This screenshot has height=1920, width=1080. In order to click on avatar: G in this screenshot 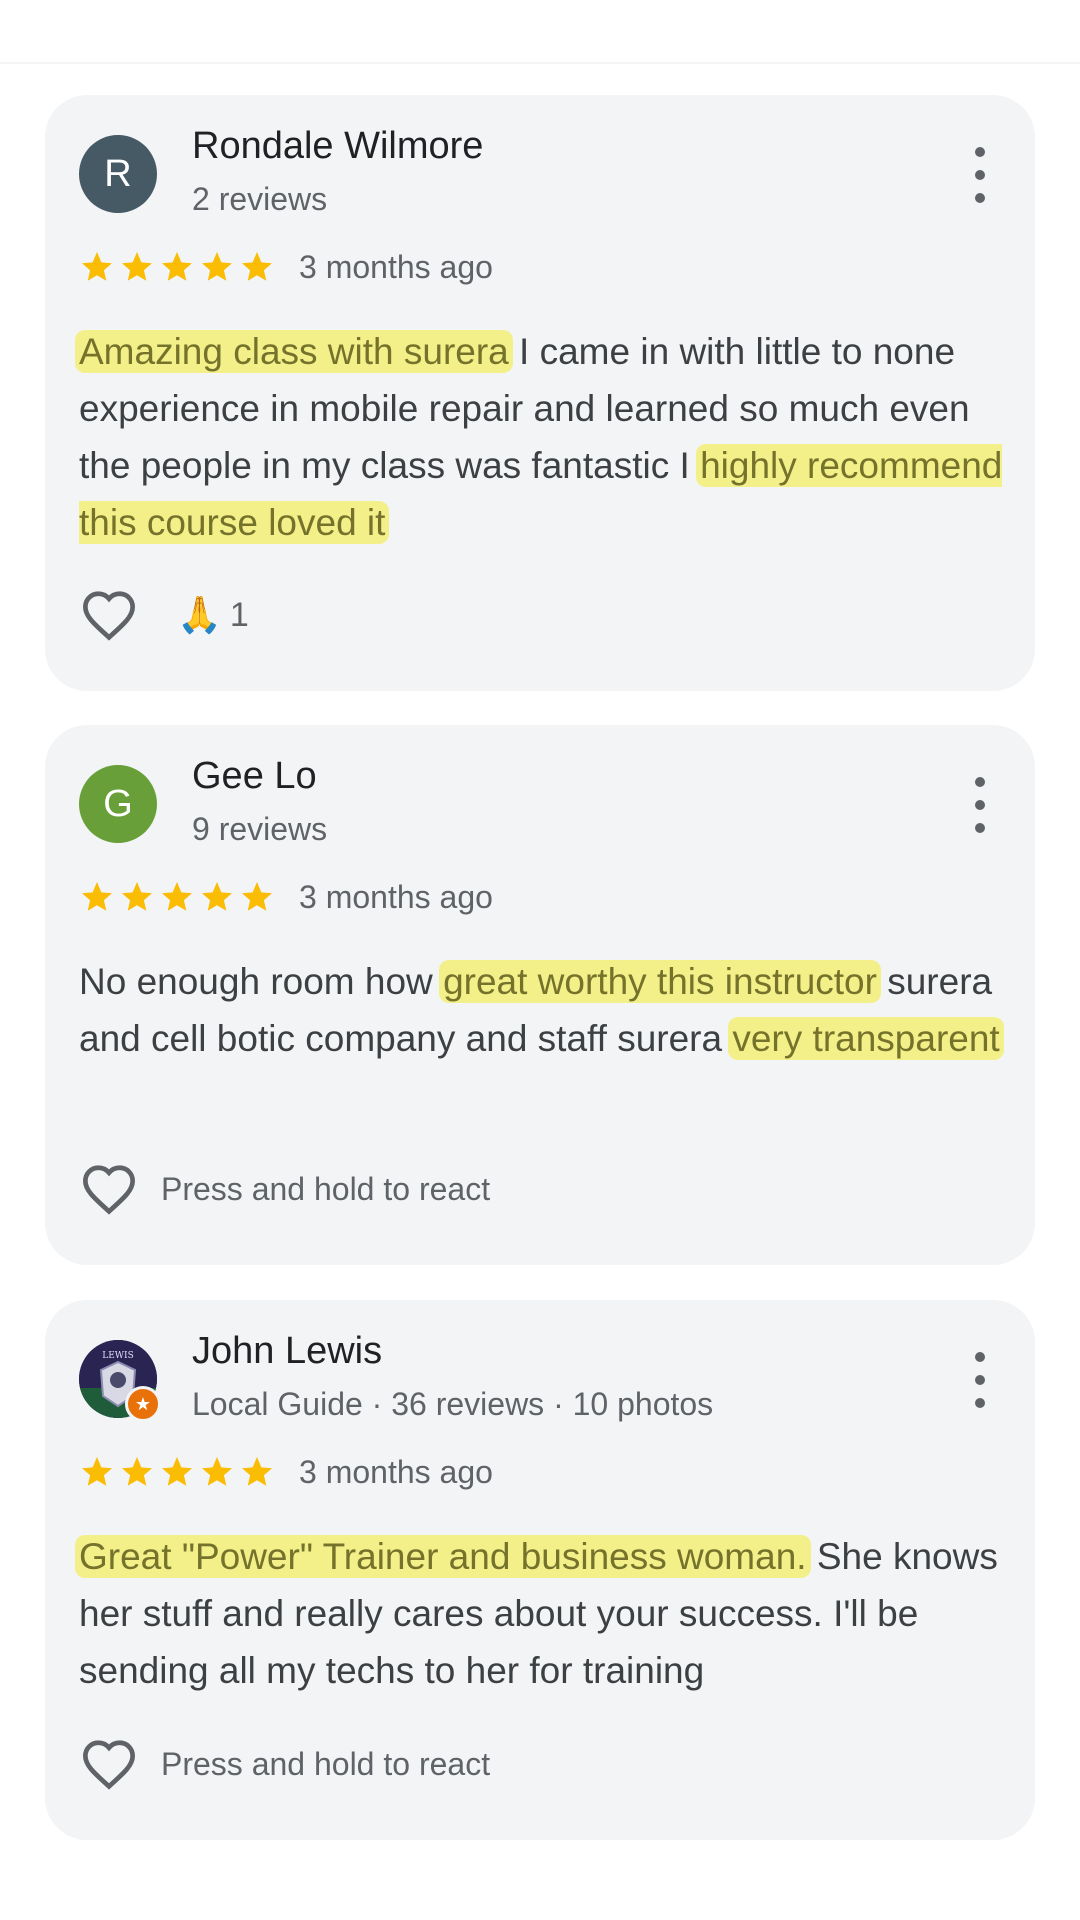, I will do `click(118, 804)`.